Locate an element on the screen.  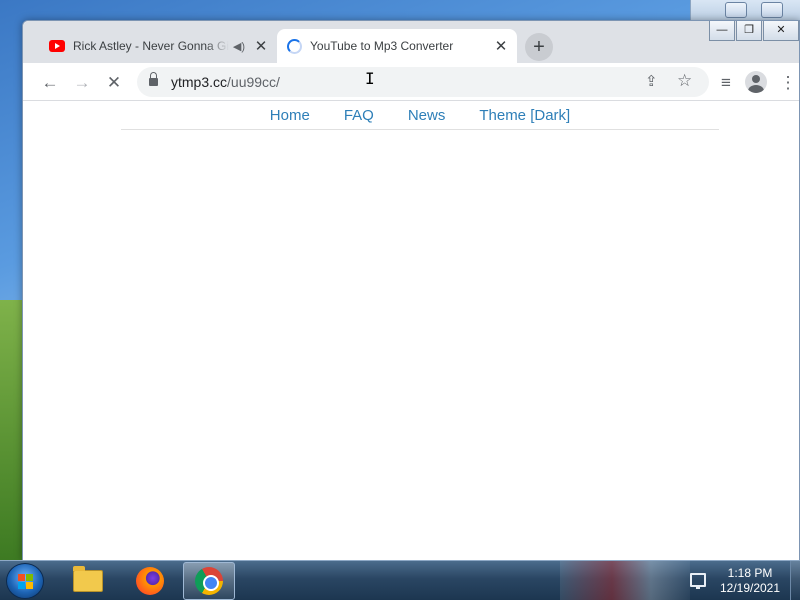
background-window-close is located at coordinates (772, 10).